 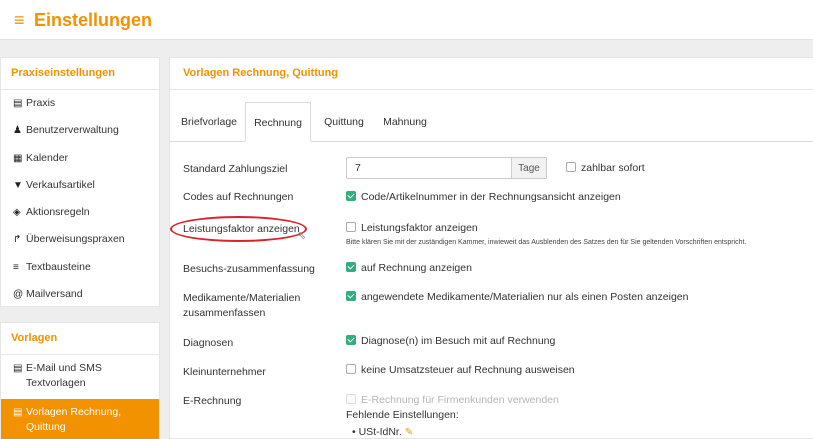 I want to click on at-icon: @, so click(x=18, y=295).